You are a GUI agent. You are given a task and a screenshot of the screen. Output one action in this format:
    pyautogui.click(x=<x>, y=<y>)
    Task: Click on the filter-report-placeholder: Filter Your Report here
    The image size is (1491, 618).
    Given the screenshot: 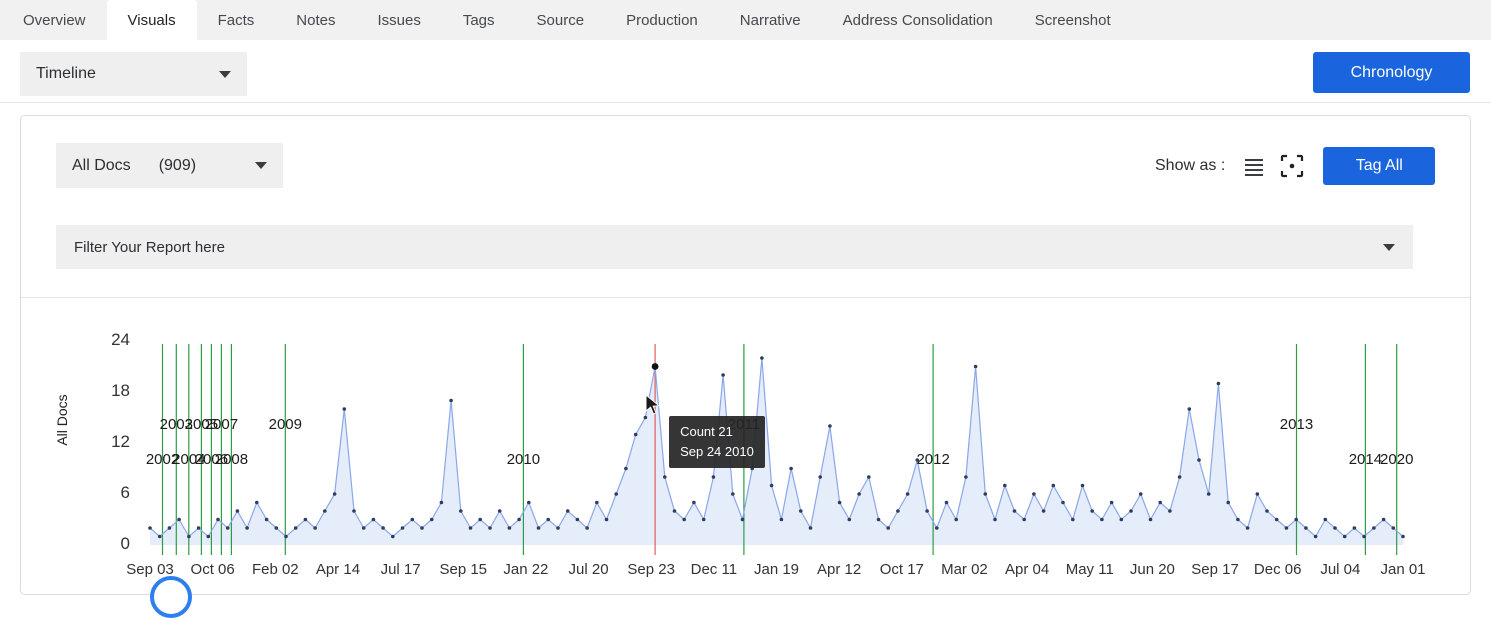 What is the action you would take?
    pyautogui.click(x=149, y=247)
    